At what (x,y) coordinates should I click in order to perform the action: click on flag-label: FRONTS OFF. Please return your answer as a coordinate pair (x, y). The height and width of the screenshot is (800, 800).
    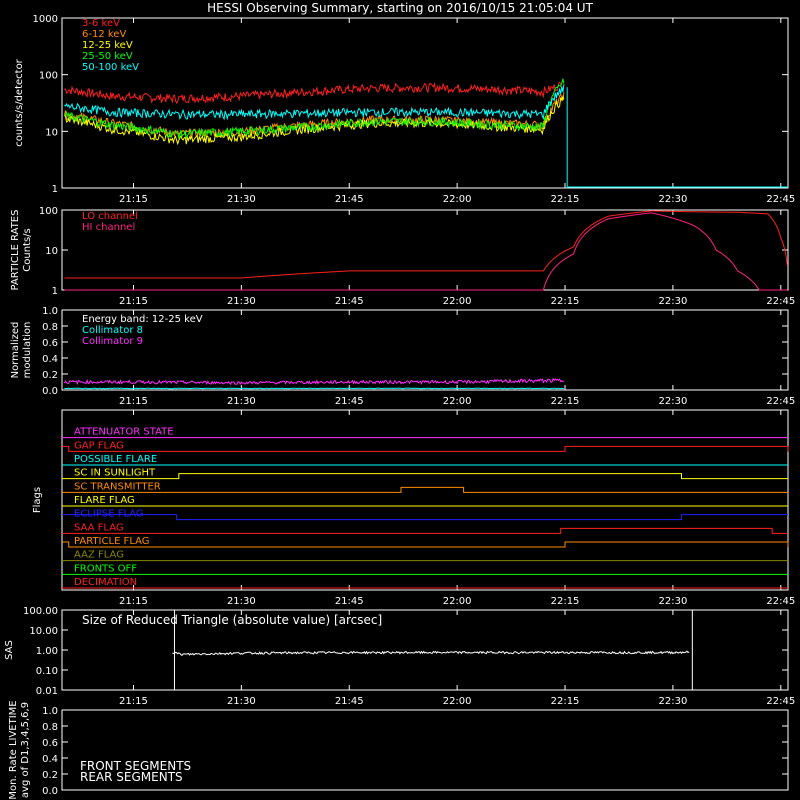
    Looking at the image, I should click on (105, 568).